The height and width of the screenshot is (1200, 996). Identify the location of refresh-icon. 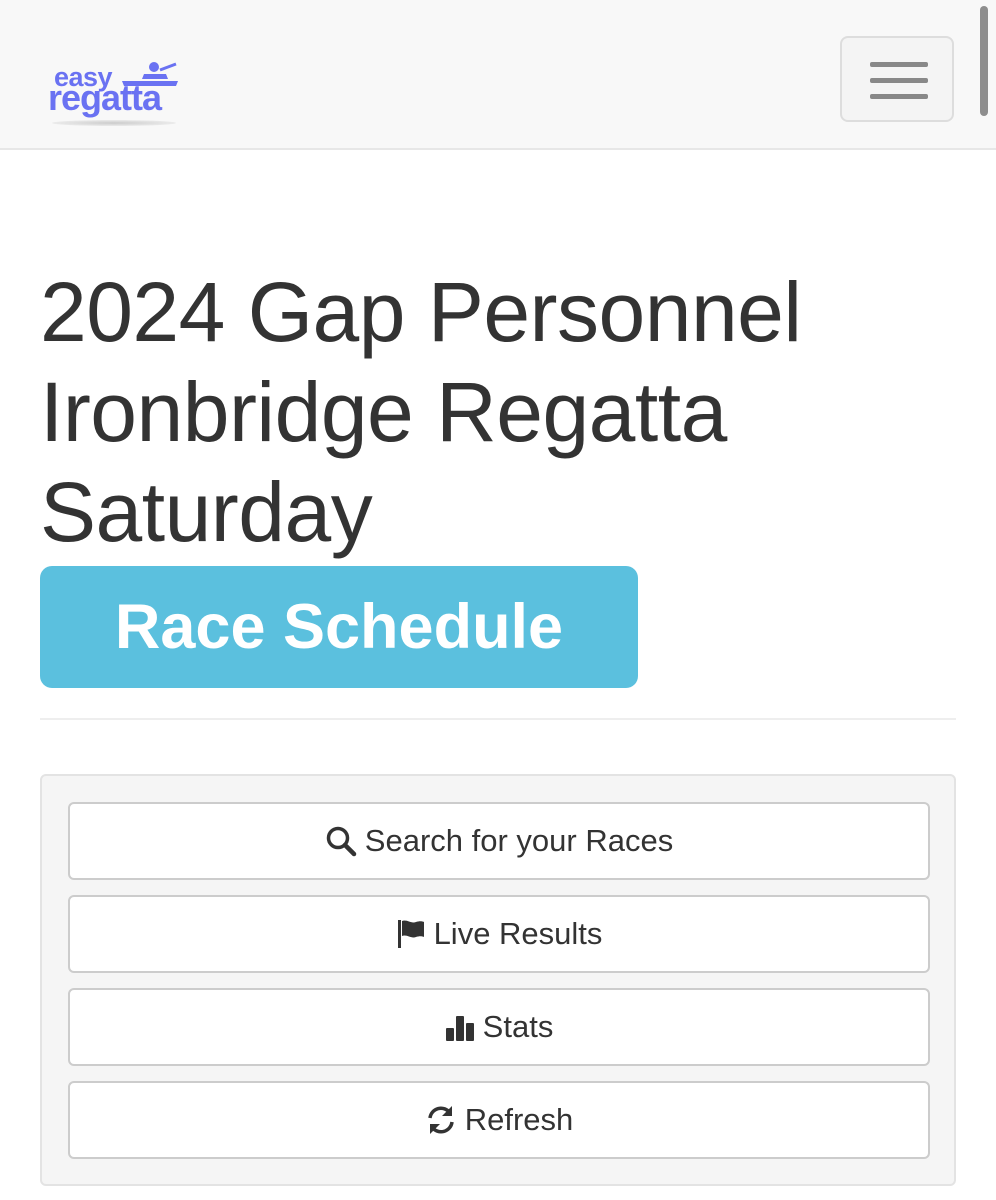
(441, 1120).